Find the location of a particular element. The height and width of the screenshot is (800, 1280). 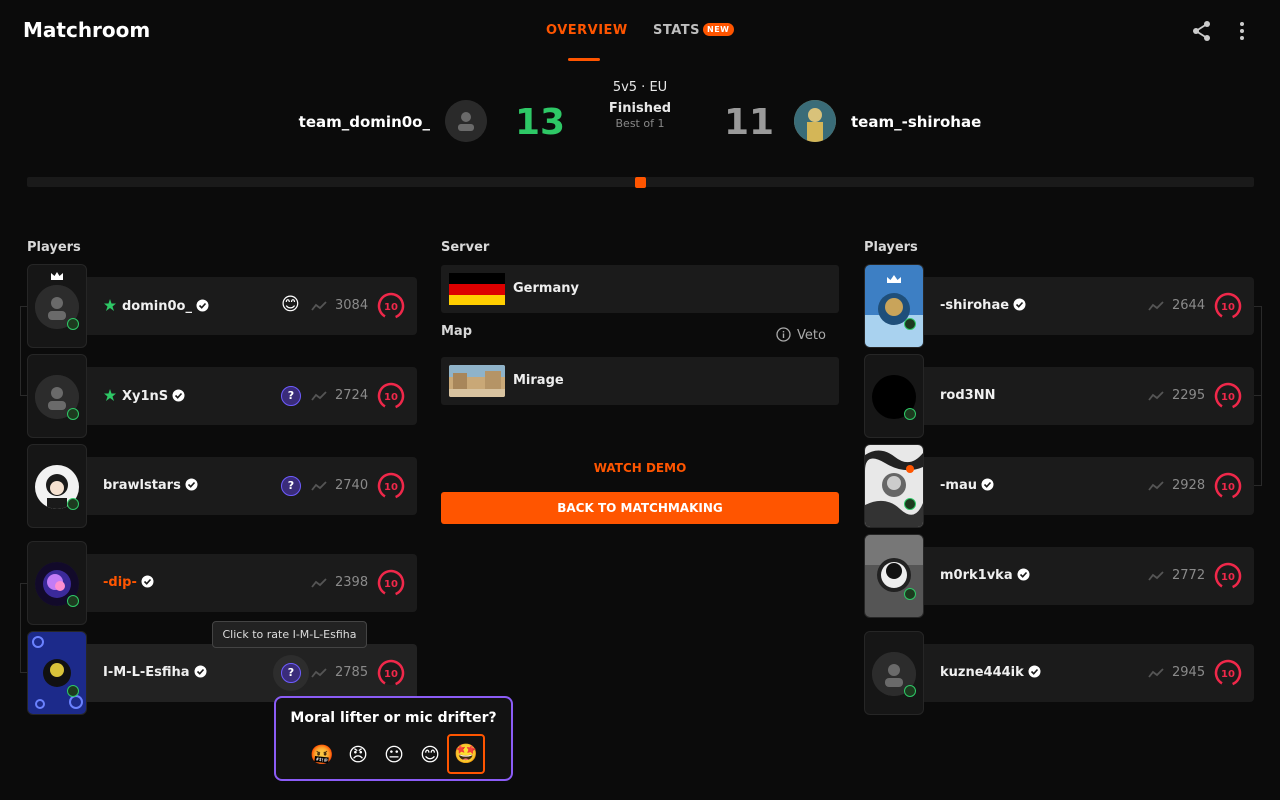

map-box: Mirage is located at coordinates (640, 381).